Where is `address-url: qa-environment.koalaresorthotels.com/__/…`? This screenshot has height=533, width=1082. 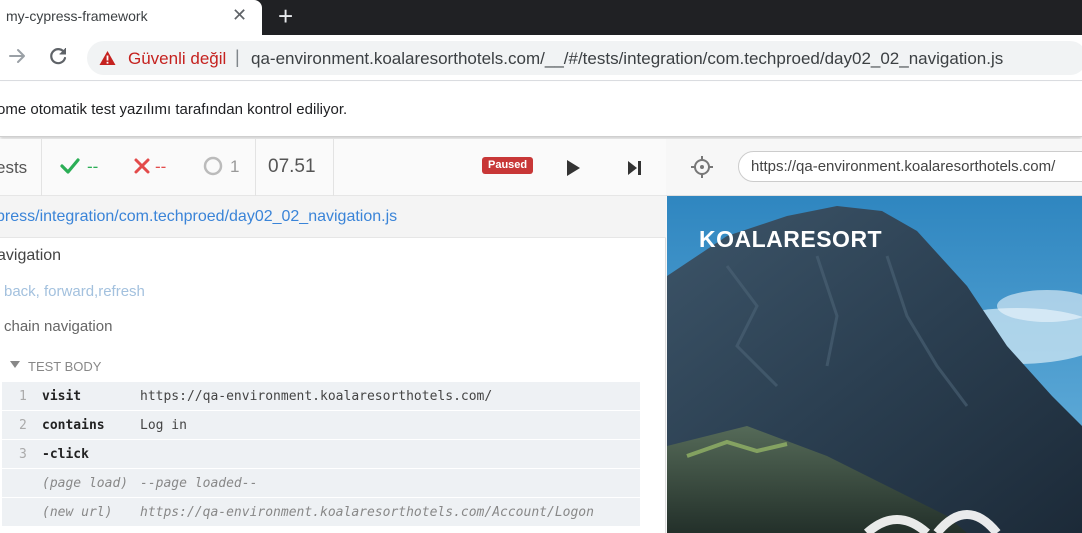 address-url: qa-environment.koalaresorthotels.com/__/… is located at coordinates (627, 59).